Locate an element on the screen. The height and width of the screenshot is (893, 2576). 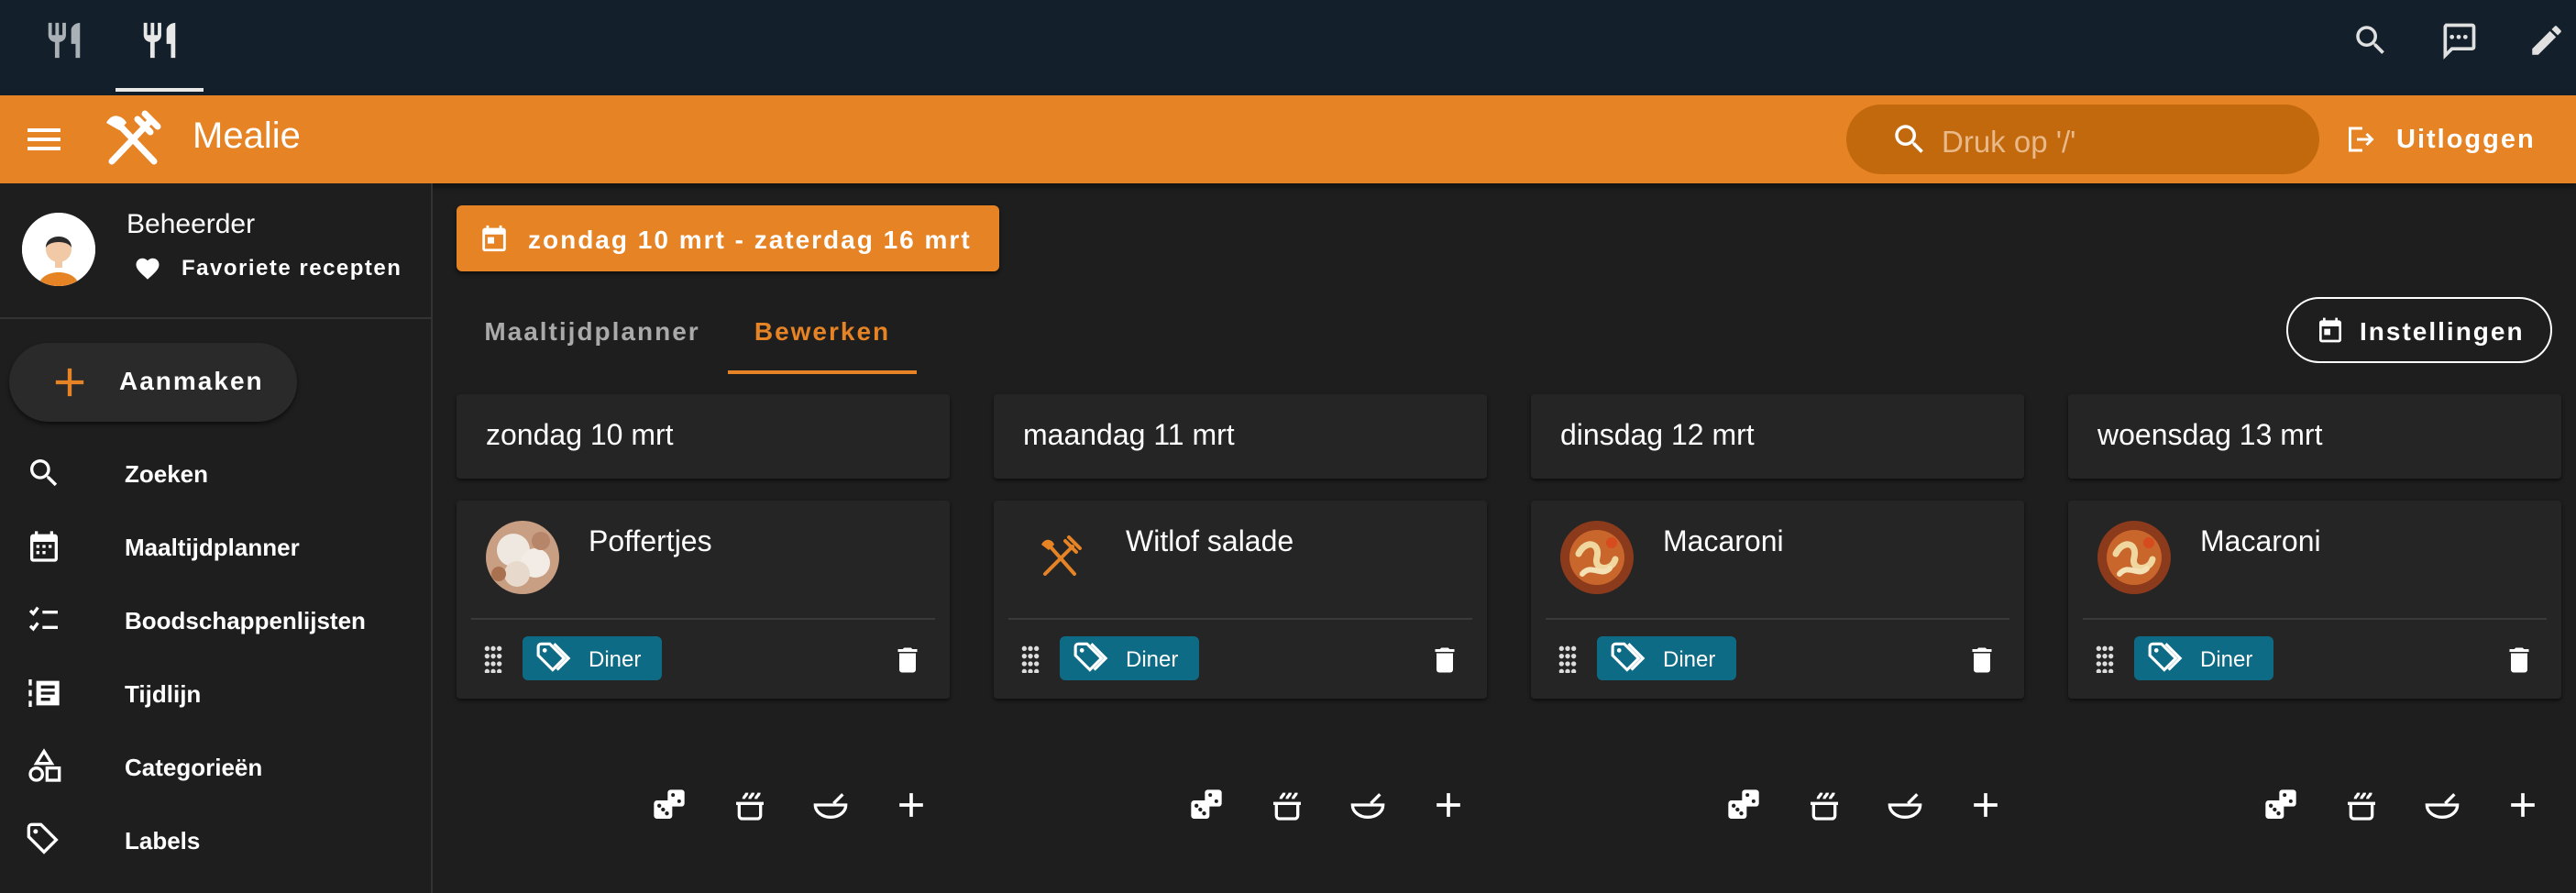
sidebar-item-label: Zoeken is located at coordinates (167, 474).